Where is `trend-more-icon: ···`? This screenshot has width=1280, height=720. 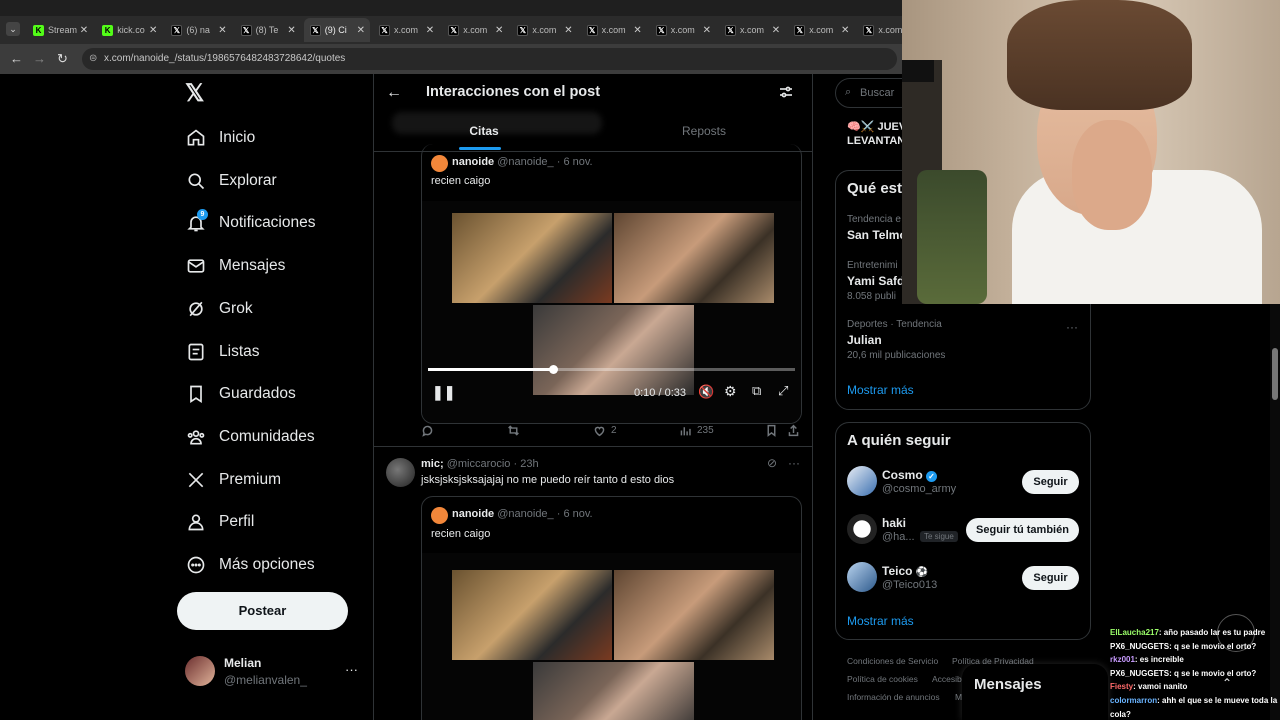 trend-more-icon: ··· is located at coordinates (1072, 327).